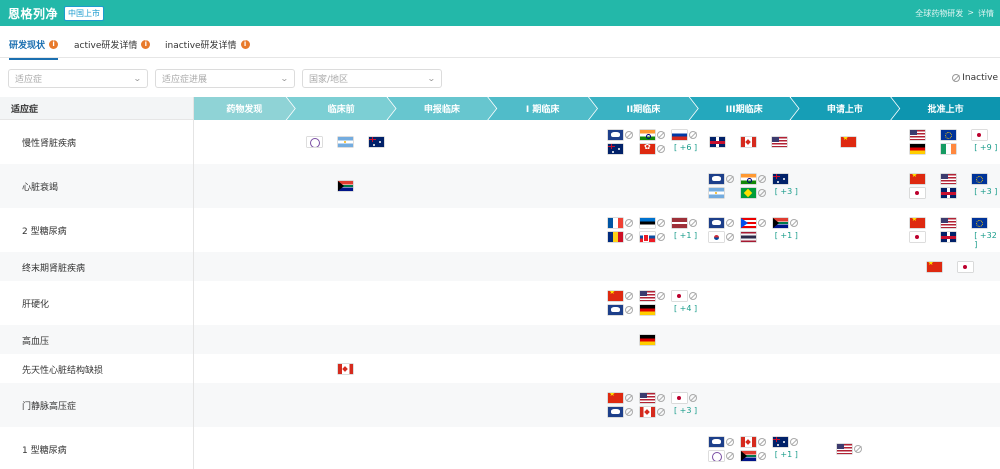 This screenshot has height=469, width=1000. What do you see at coordinates (44, 449) in the screenshot?
I see `indication-label: 1 型糖尿病` at bounding box center [44, 449].